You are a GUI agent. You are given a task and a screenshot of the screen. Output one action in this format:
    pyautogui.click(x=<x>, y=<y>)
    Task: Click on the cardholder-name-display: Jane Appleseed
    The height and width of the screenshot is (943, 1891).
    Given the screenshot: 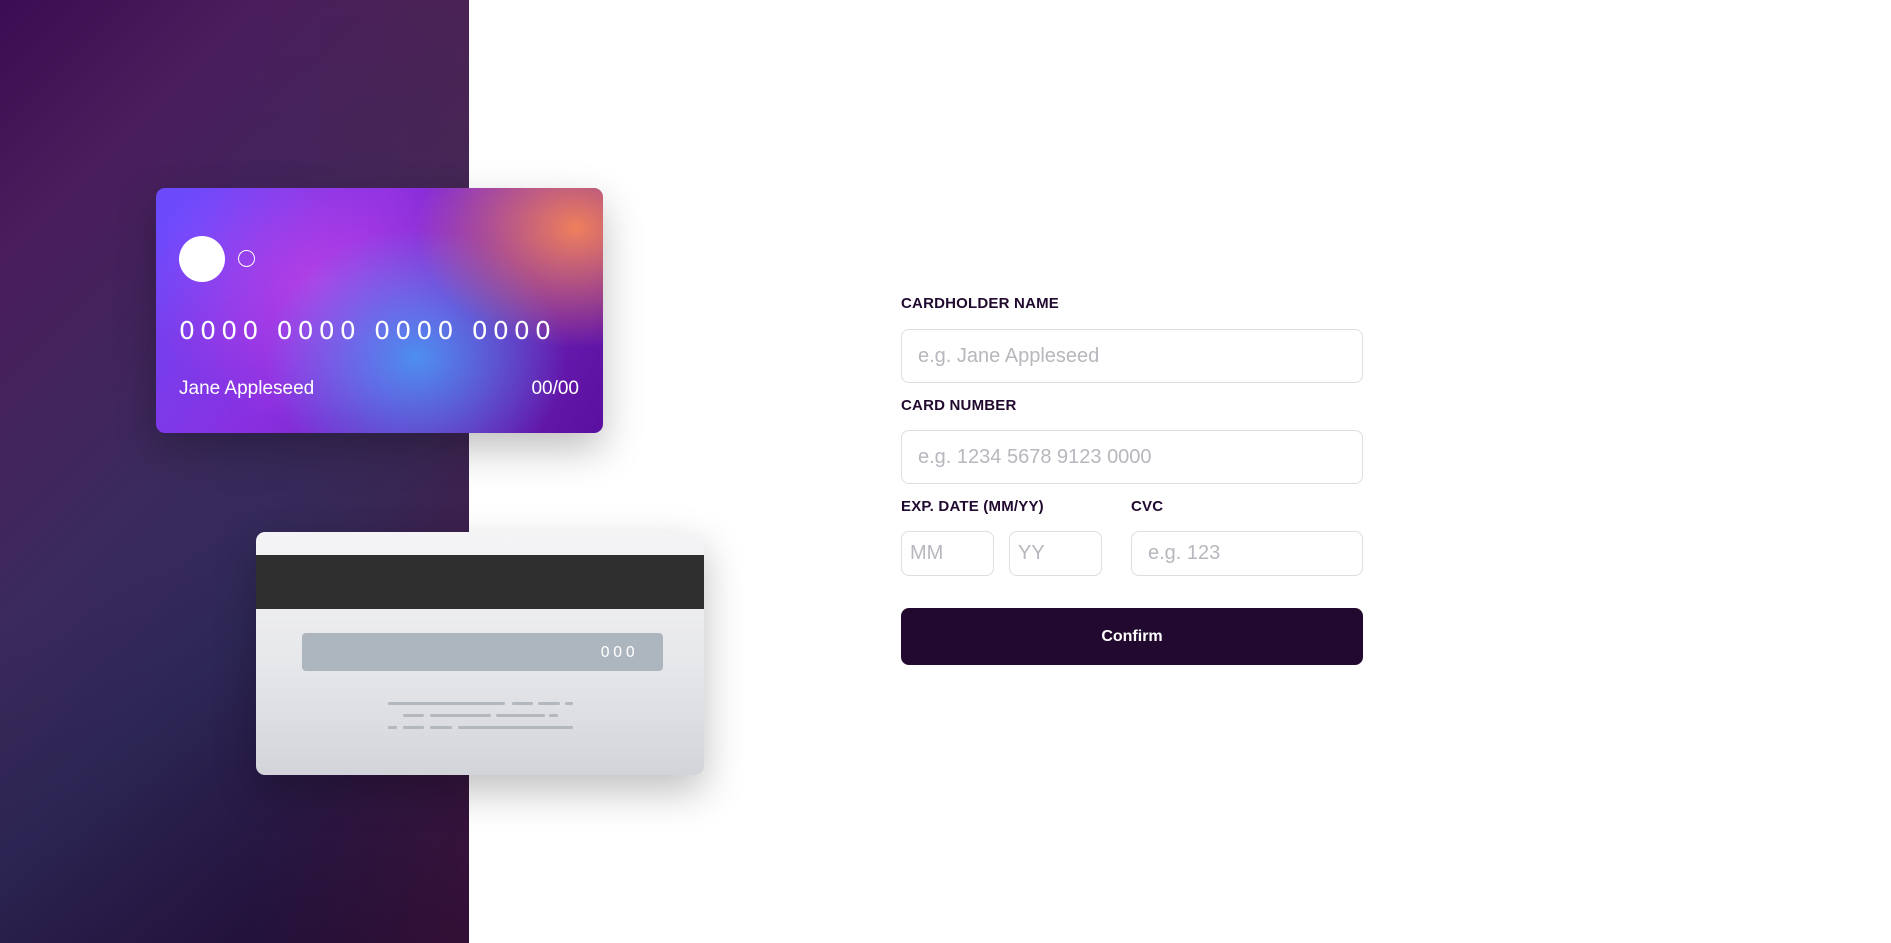 What is the action you would take?
    pyautogui.click(x=247, y=388)
    